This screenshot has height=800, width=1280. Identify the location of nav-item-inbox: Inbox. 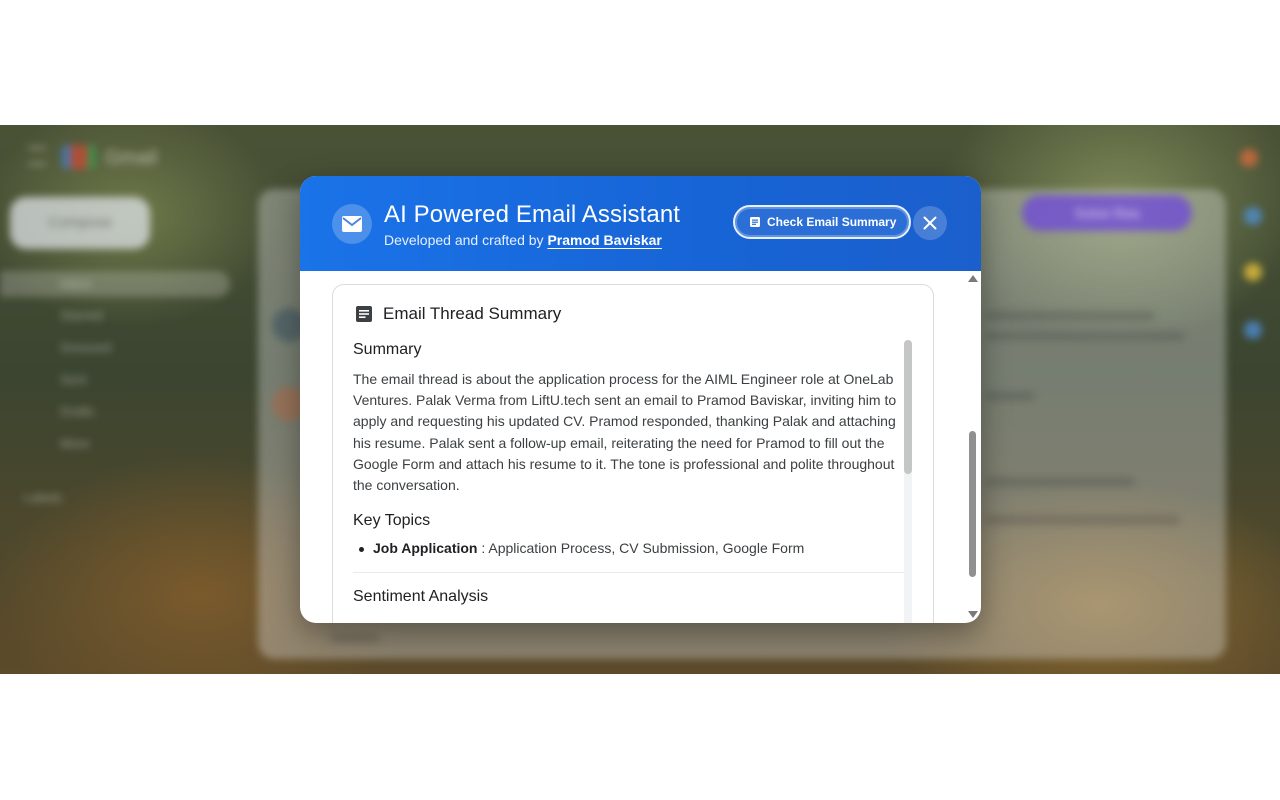
(115, 284).